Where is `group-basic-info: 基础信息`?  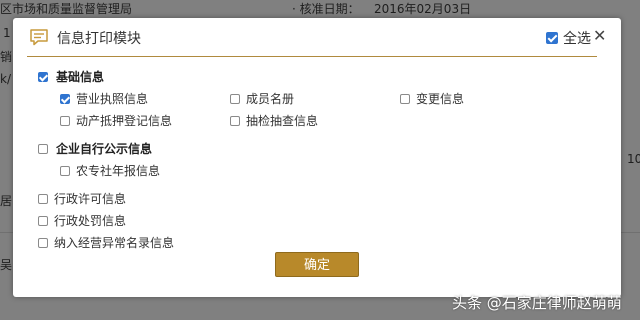
group-basic-info: 基础信息 is located at coordinates (71, 76).